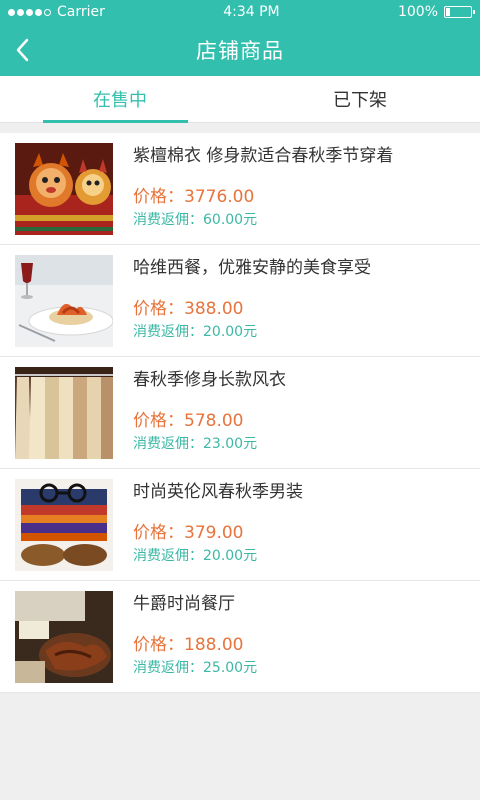 The image size is (480, 800). Describe the element at coordinates (214, 644) in the screenshot. I see `price-value: 188.00` at that location.